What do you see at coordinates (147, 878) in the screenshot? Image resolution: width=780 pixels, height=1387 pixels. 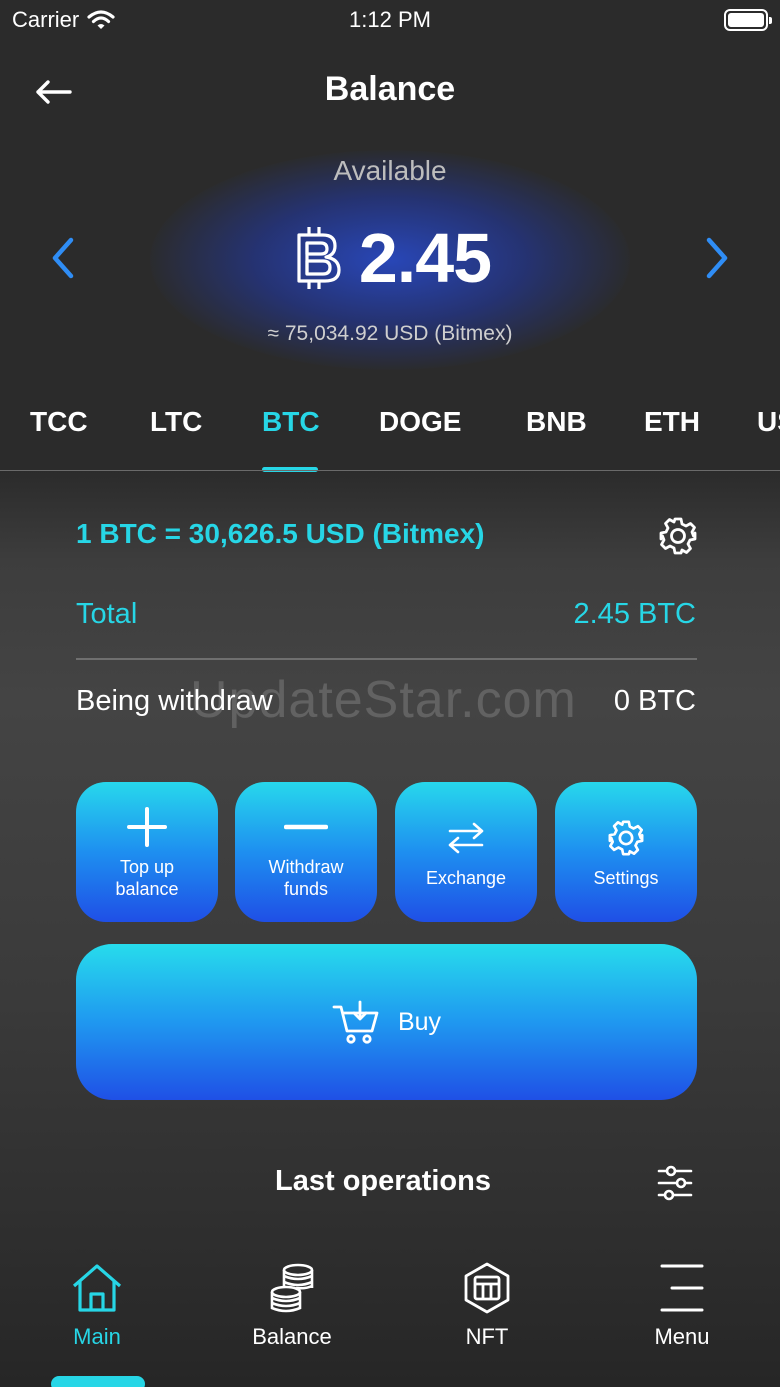 I see `top-up-balance-label: Top up balance` at bounding box center [147, 878].